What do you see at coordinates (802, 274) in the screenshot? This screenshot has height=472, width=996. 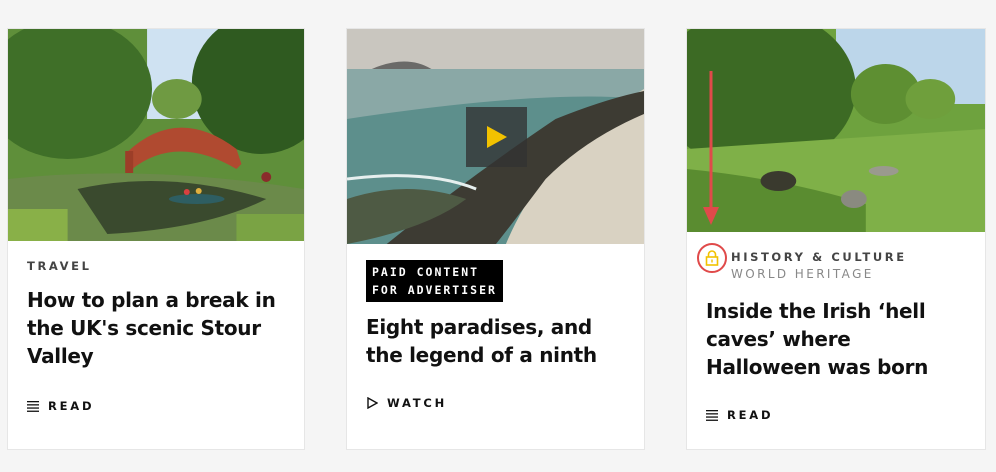 I see `card-subcategory: WORLD HERITAGE` at bounding box center [802, 274].